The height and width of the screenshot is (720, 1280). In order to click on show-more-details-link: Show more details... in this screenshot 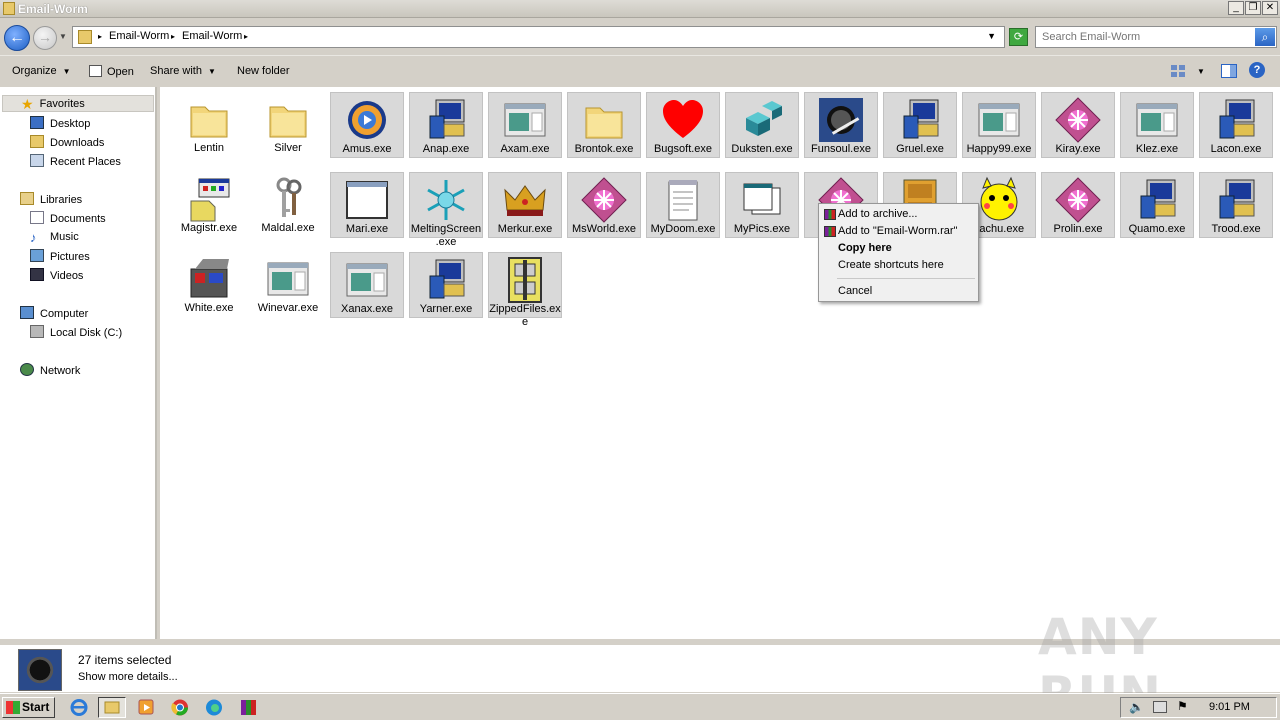, I will do `click(128, 677)`.